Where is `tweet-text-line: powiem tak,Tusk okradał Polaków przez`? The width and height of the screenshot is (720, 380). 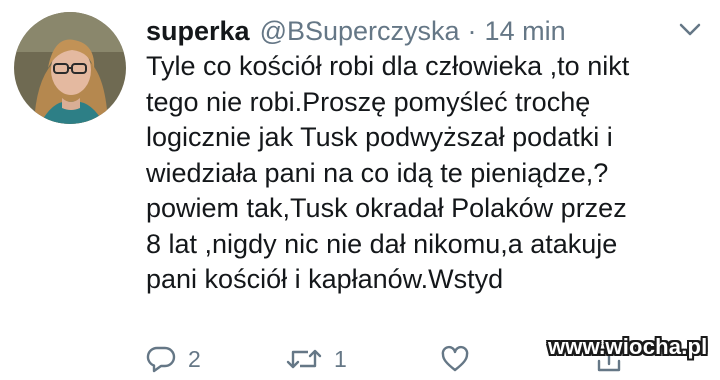 tweet-text-line: powiem tak,Tusk okradał Polaków przez is located at coordinates (386, 208).